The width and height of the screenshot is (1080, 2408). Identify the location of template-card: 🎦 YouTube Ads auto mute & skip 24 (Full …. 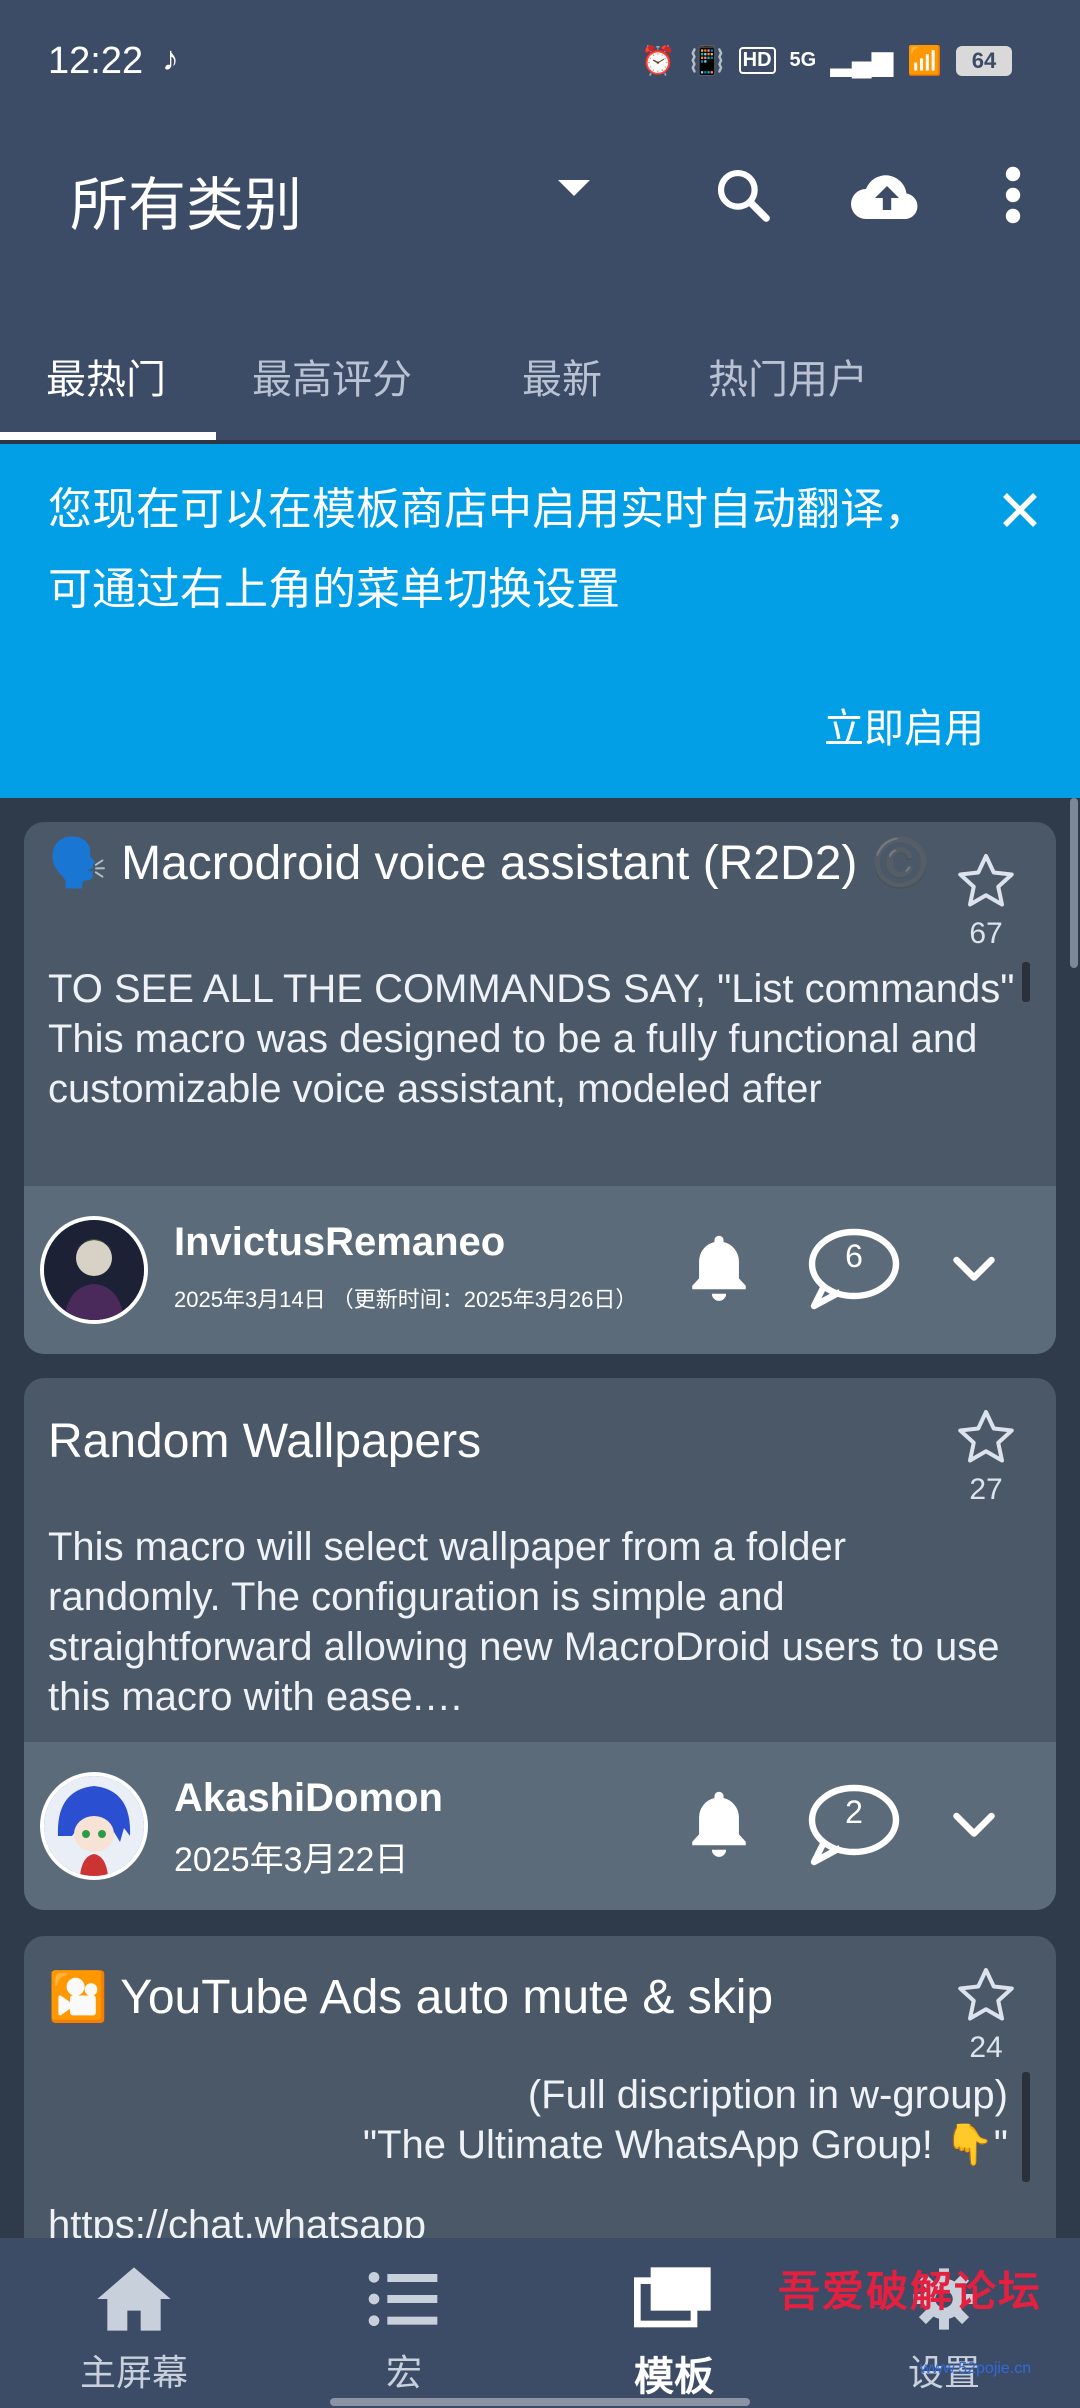
(540, 2087).